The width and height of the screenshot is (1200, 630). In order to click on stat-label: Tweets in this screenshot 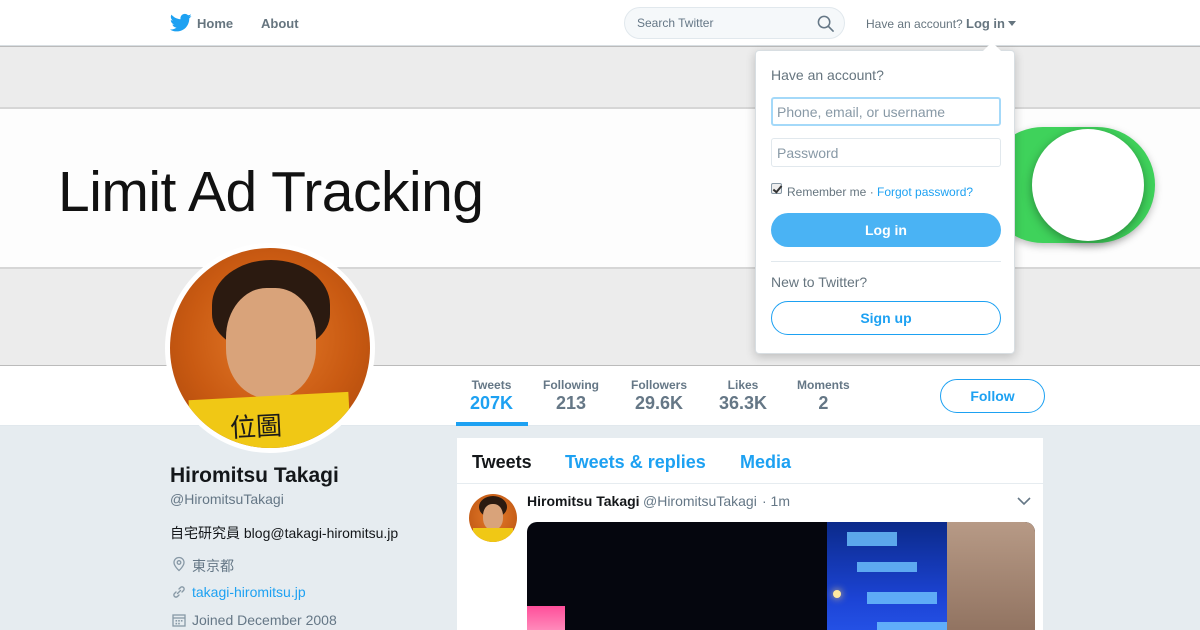, I will do `click(491, 385)`.